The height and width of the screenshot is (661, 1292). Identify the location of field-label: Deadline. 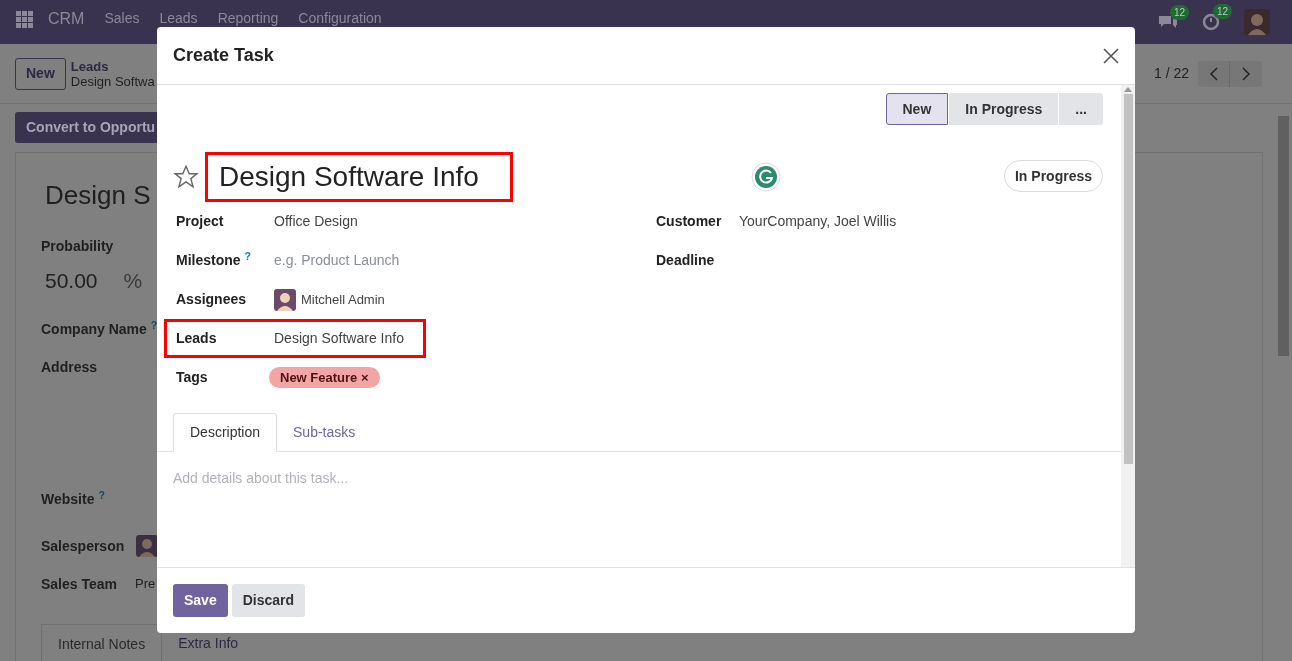
(686, 260).